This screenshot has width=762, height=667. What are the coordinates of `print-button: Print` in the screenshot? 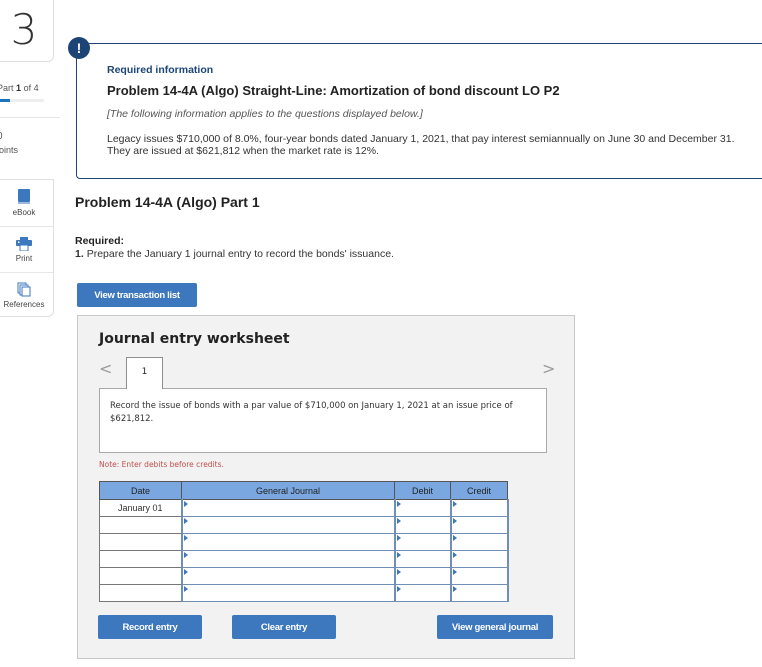 It's located at (26, 249).